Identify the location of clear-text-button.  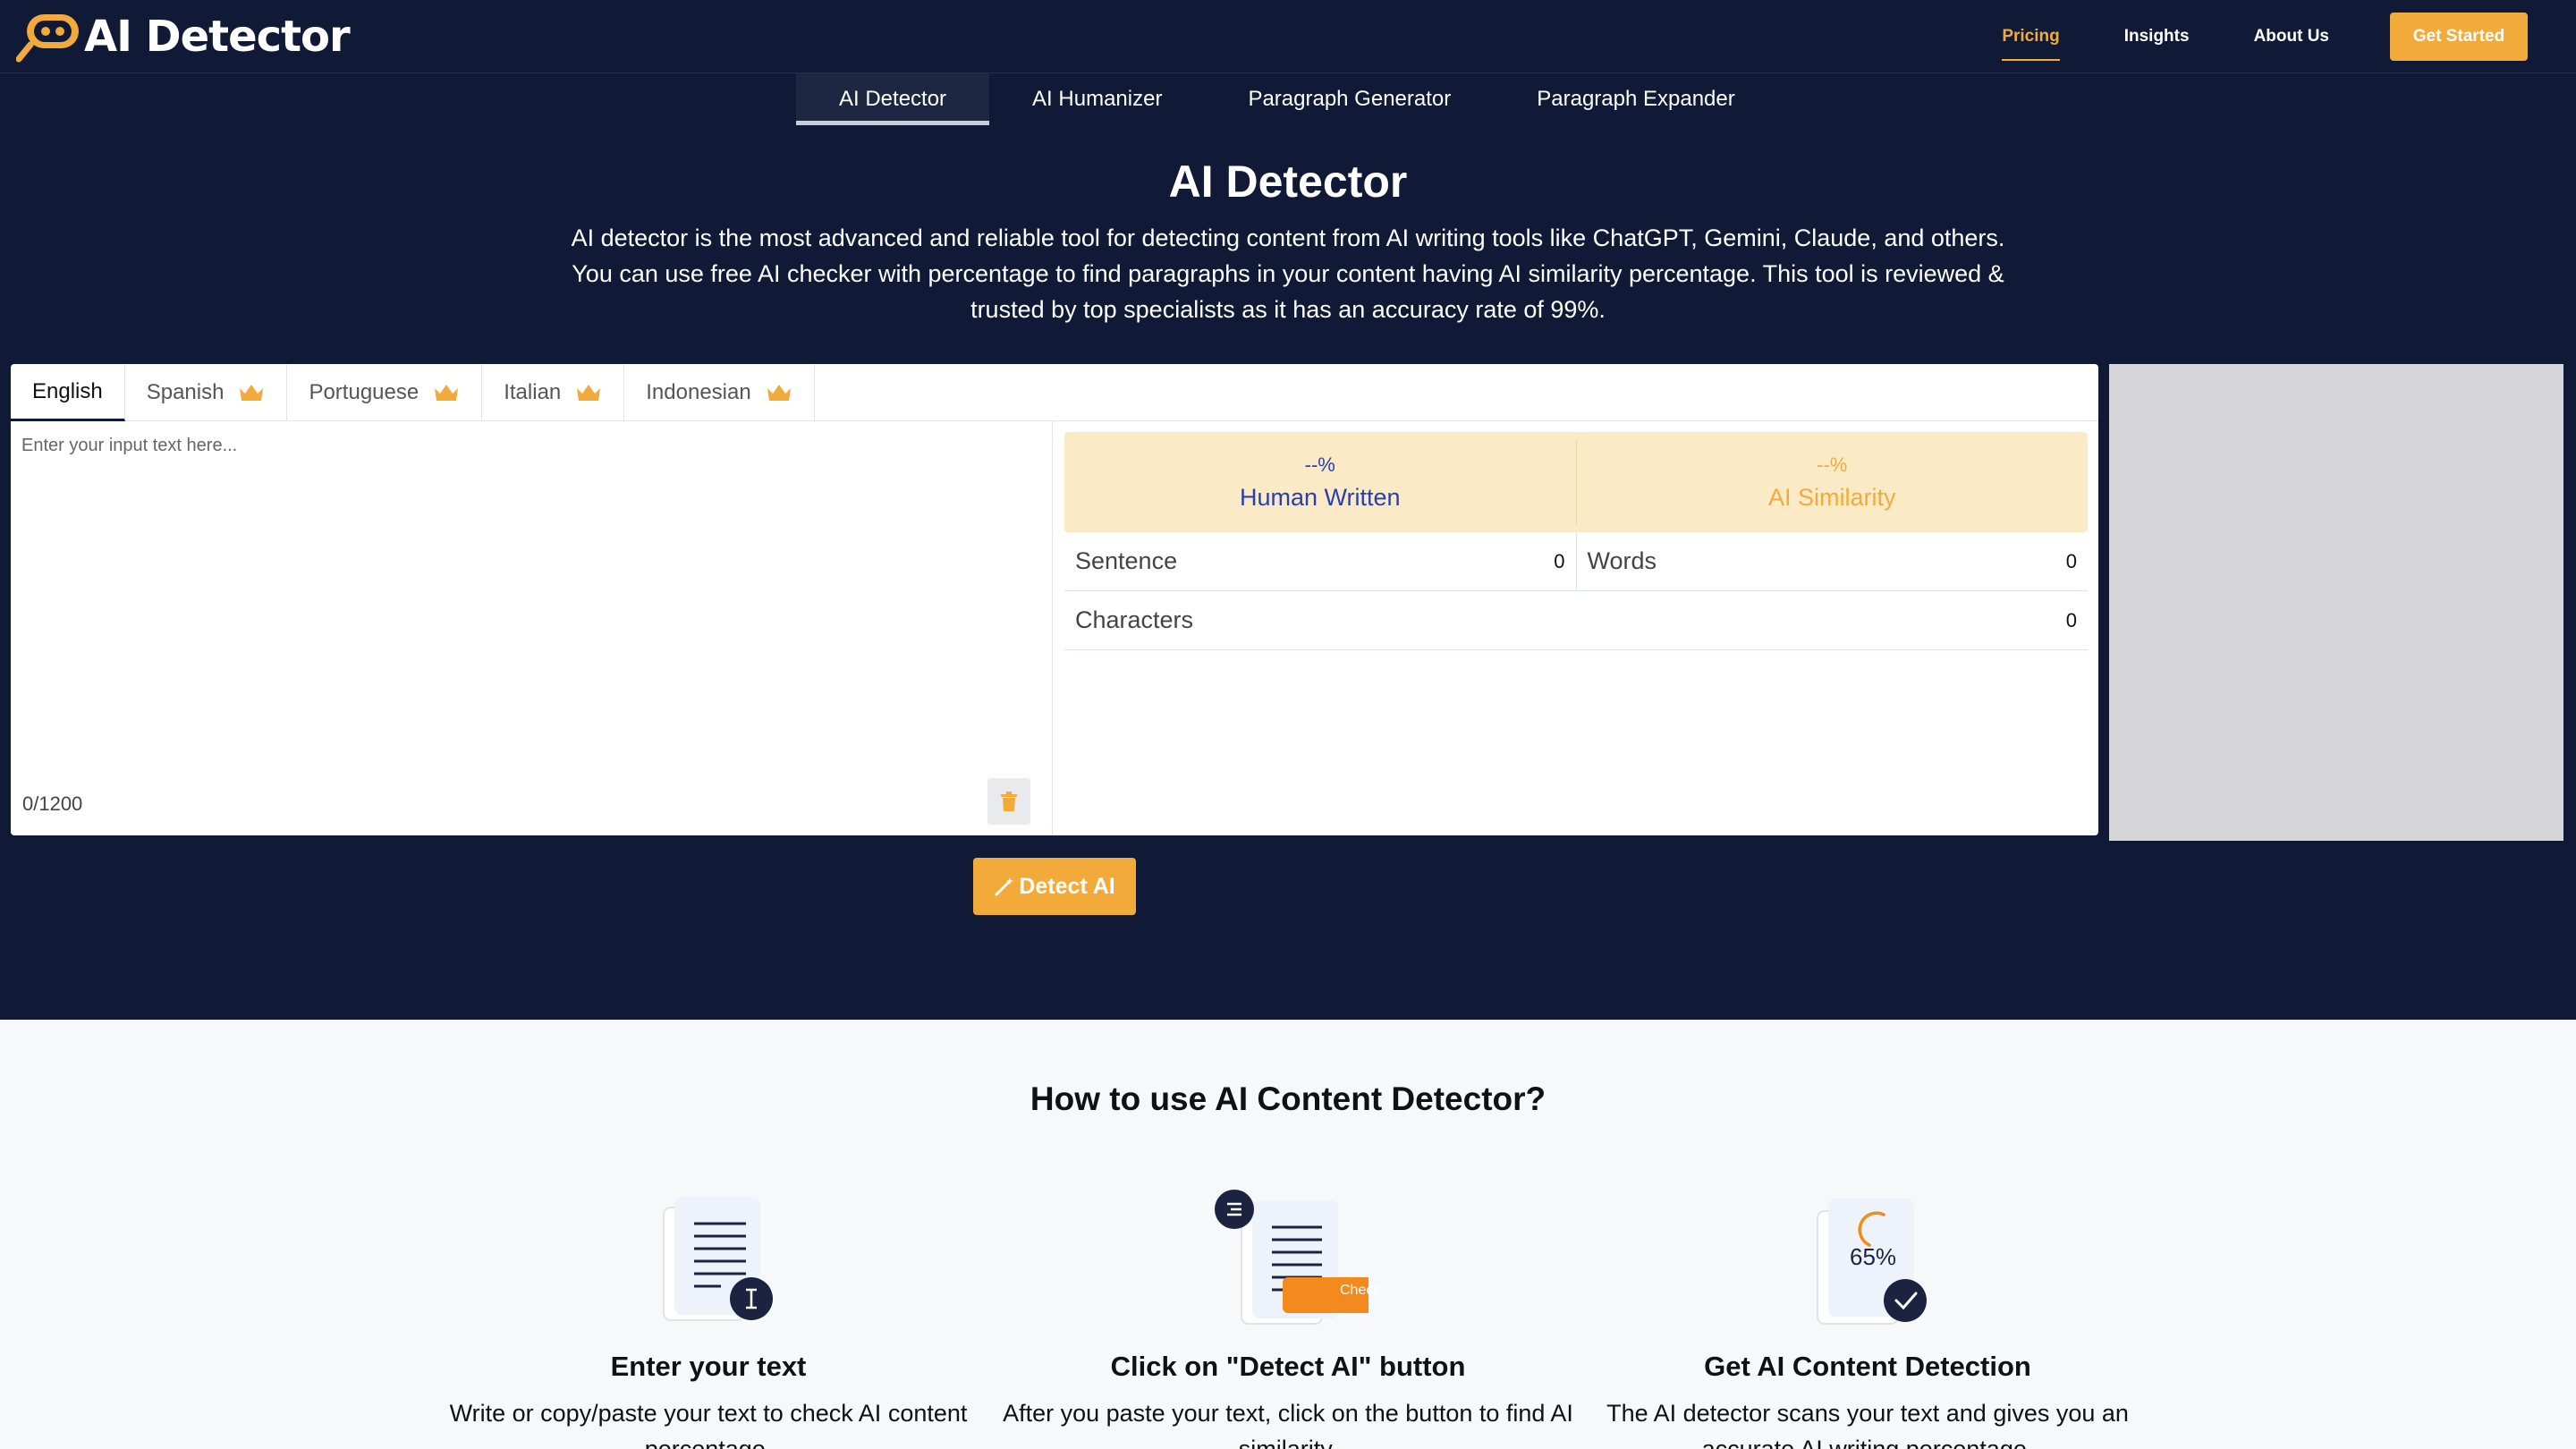
(1008, 801).